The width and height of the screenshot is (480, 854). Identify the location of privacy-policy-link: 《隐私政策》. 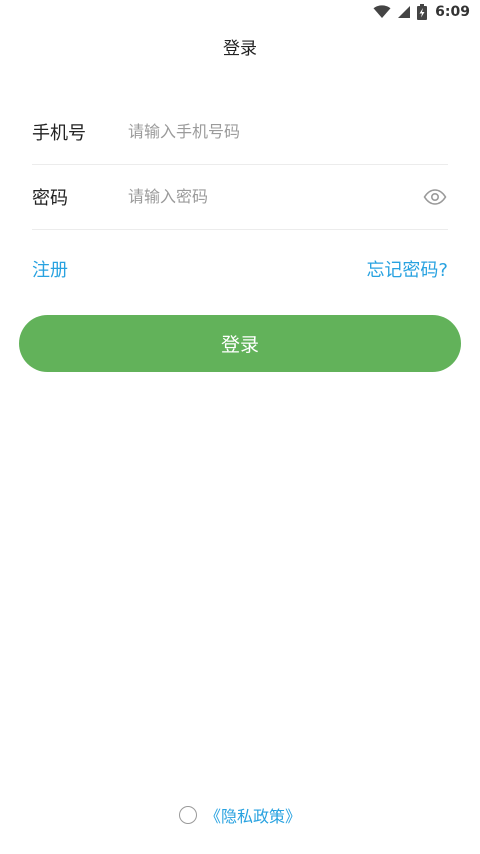
(253, 815).